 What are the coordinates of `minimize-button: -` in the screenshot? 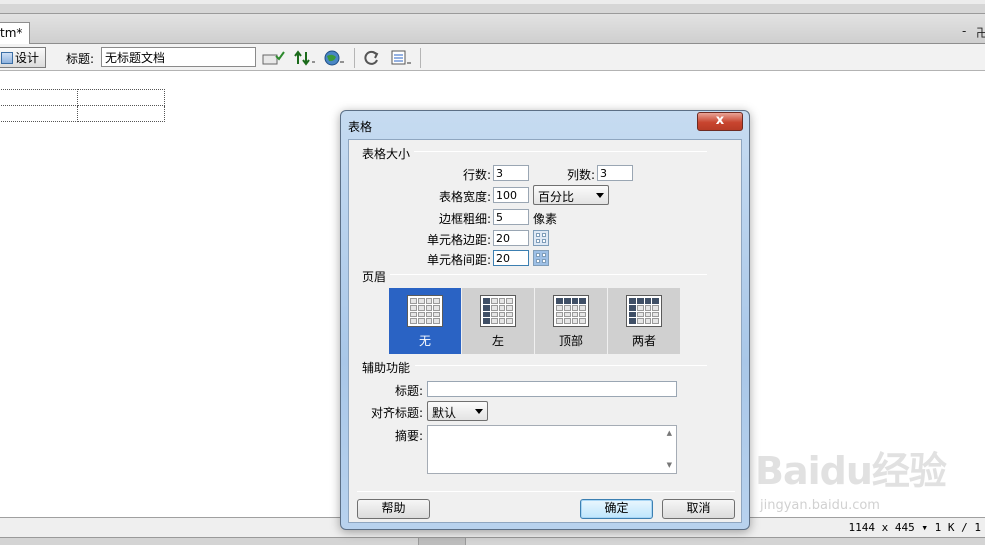 It's located at (964, 31).